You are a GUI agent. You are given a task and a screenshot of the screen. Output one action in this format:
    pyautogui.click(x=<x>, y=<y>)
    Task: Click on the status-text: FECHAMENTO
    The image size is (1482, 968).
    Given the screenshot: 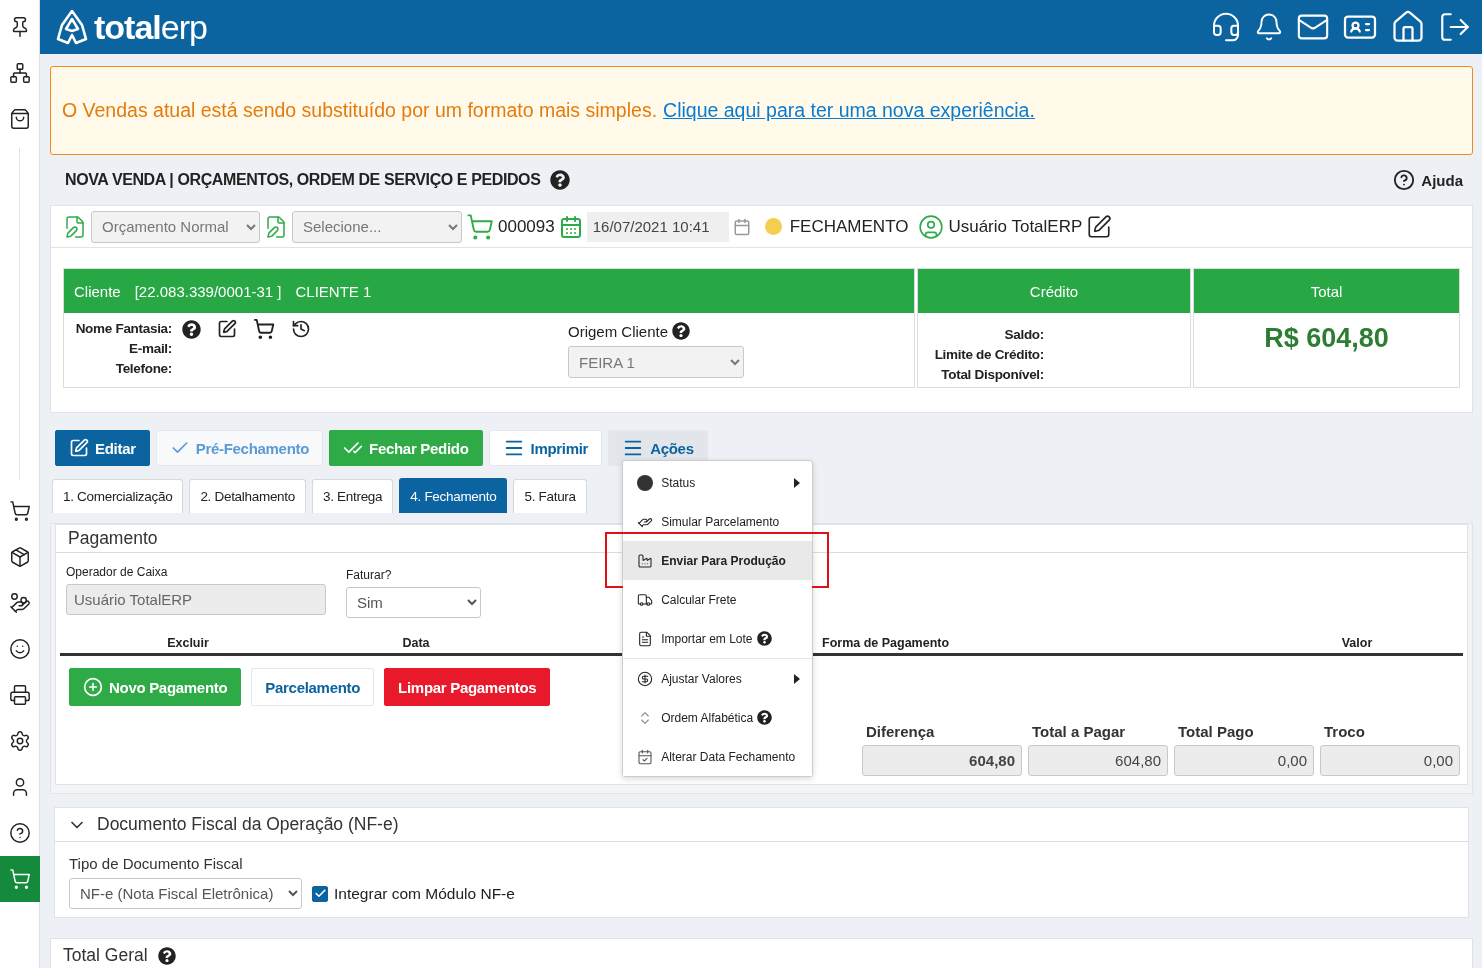 What is the action you would take?
    pyautogui.click(x=849, y=226)
    